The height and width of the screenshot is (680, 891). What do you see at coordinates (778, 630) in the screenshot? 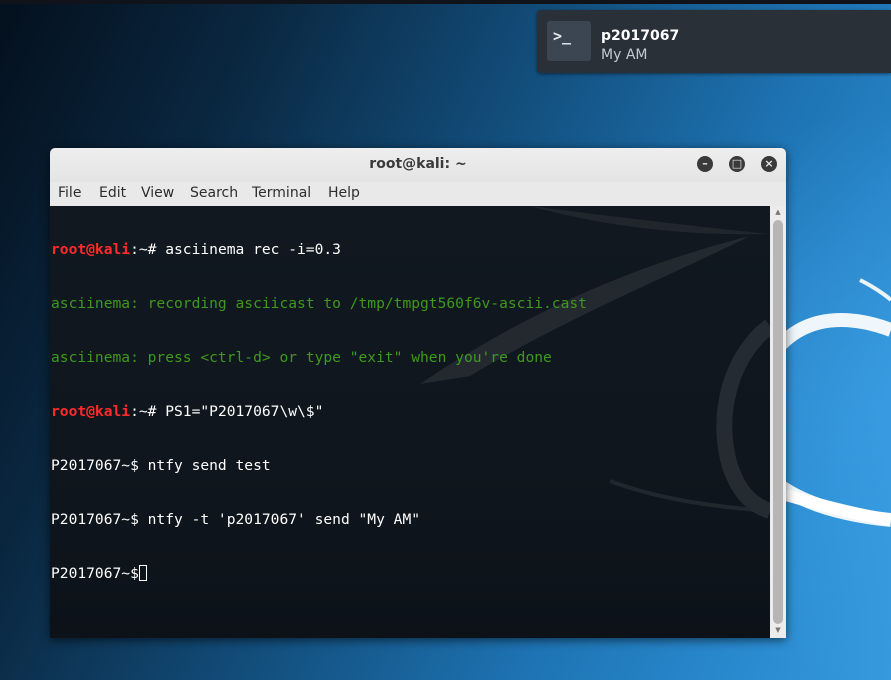
I see `scroll-down-icon: ▼` at bounding box center [778, 630].